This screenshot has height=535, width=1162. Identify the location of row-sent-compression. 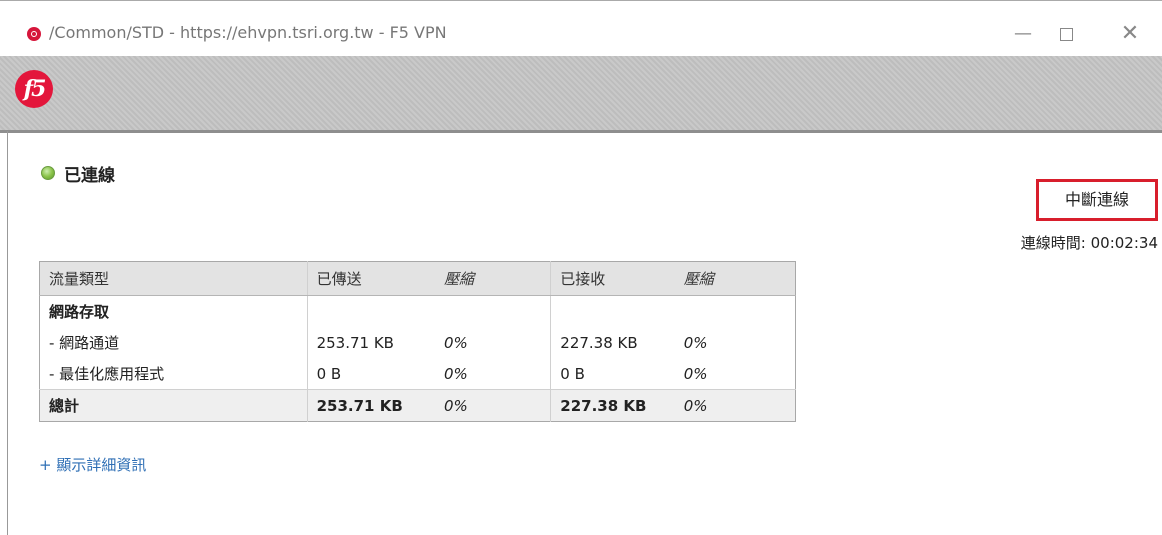
(493, 312).